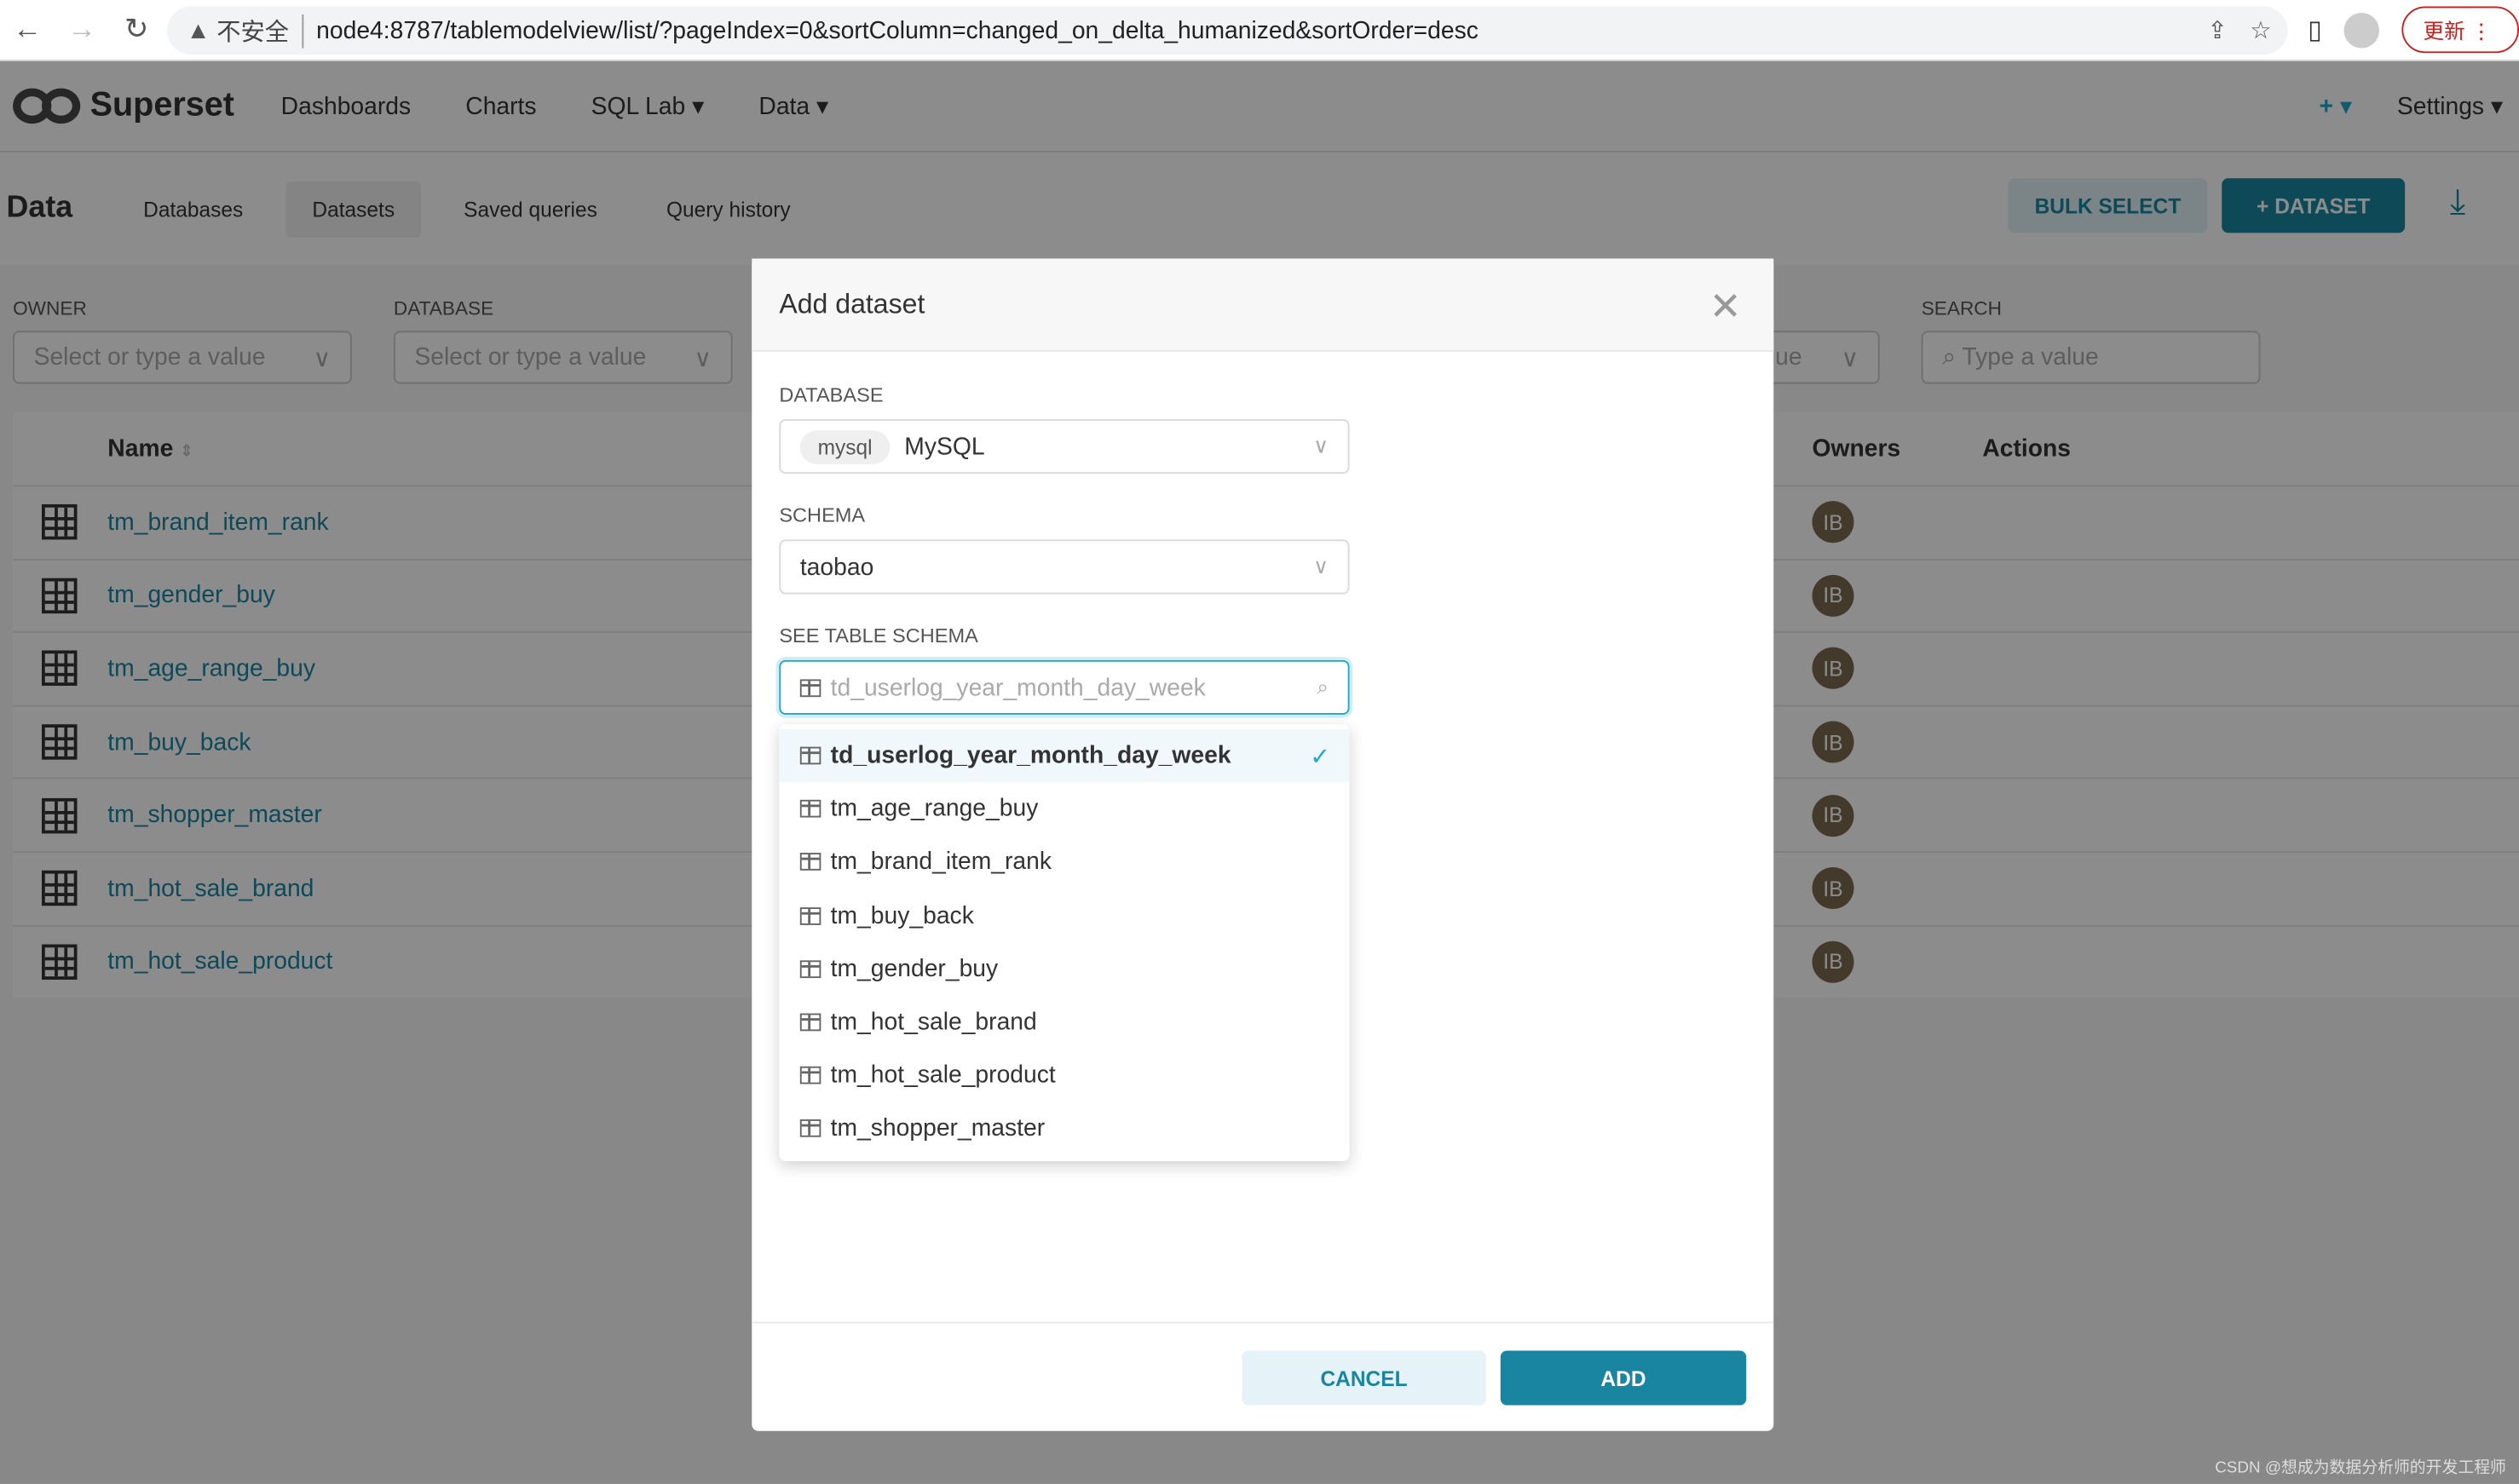 This screenshot has height=1484, width=2519. Describe the element at coordinates (1064, 862) in the screenshot. I see `table-option: tm_brand_item_rank` at that location.